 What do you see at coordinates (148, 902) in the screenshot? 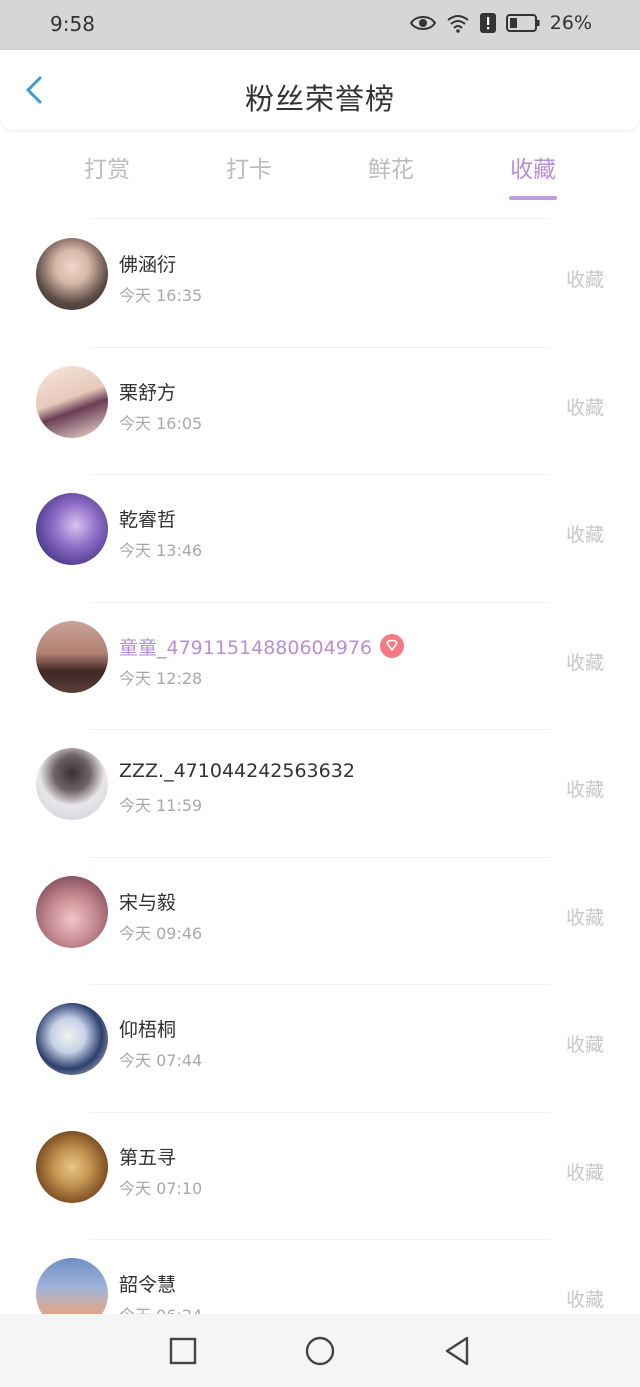
I see `fan-name: 宋与毅` at bounding box center [148, 902].